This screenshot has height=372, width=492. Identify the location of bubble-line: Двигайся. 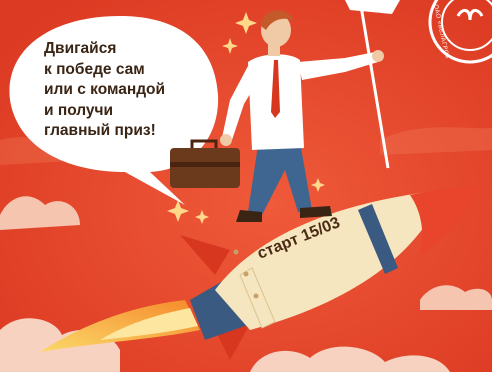
(80, 48).